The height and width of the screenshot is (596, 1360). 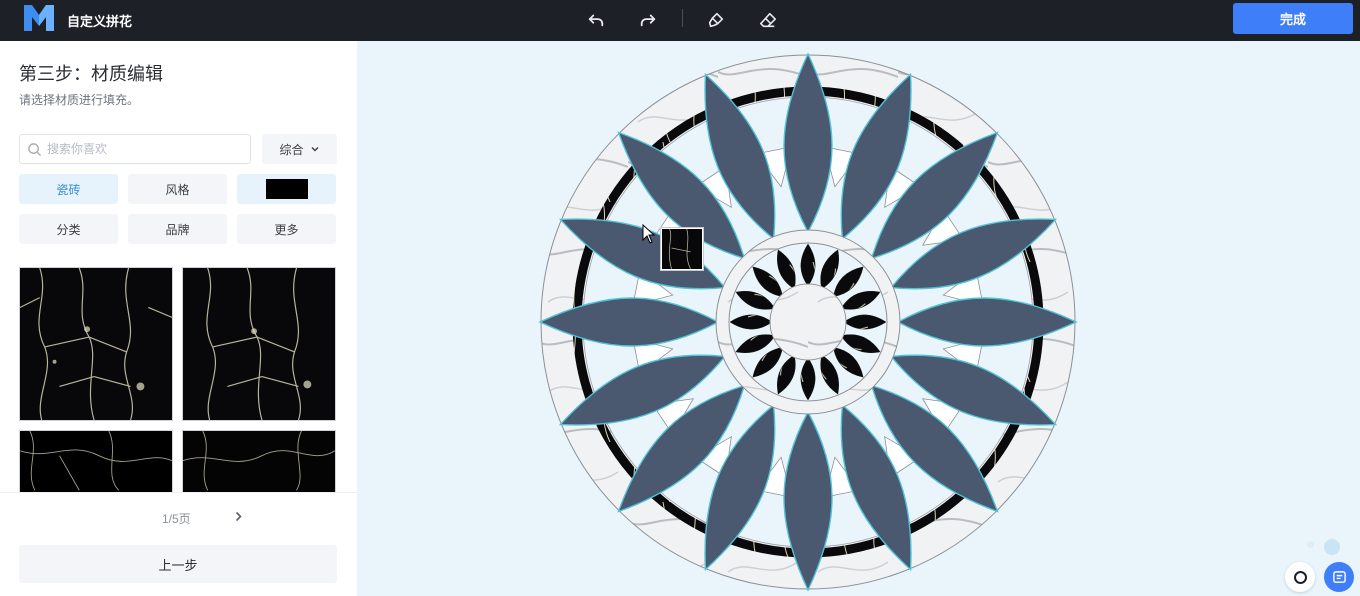 I want to click on search-input, so click(x=146, y=149).